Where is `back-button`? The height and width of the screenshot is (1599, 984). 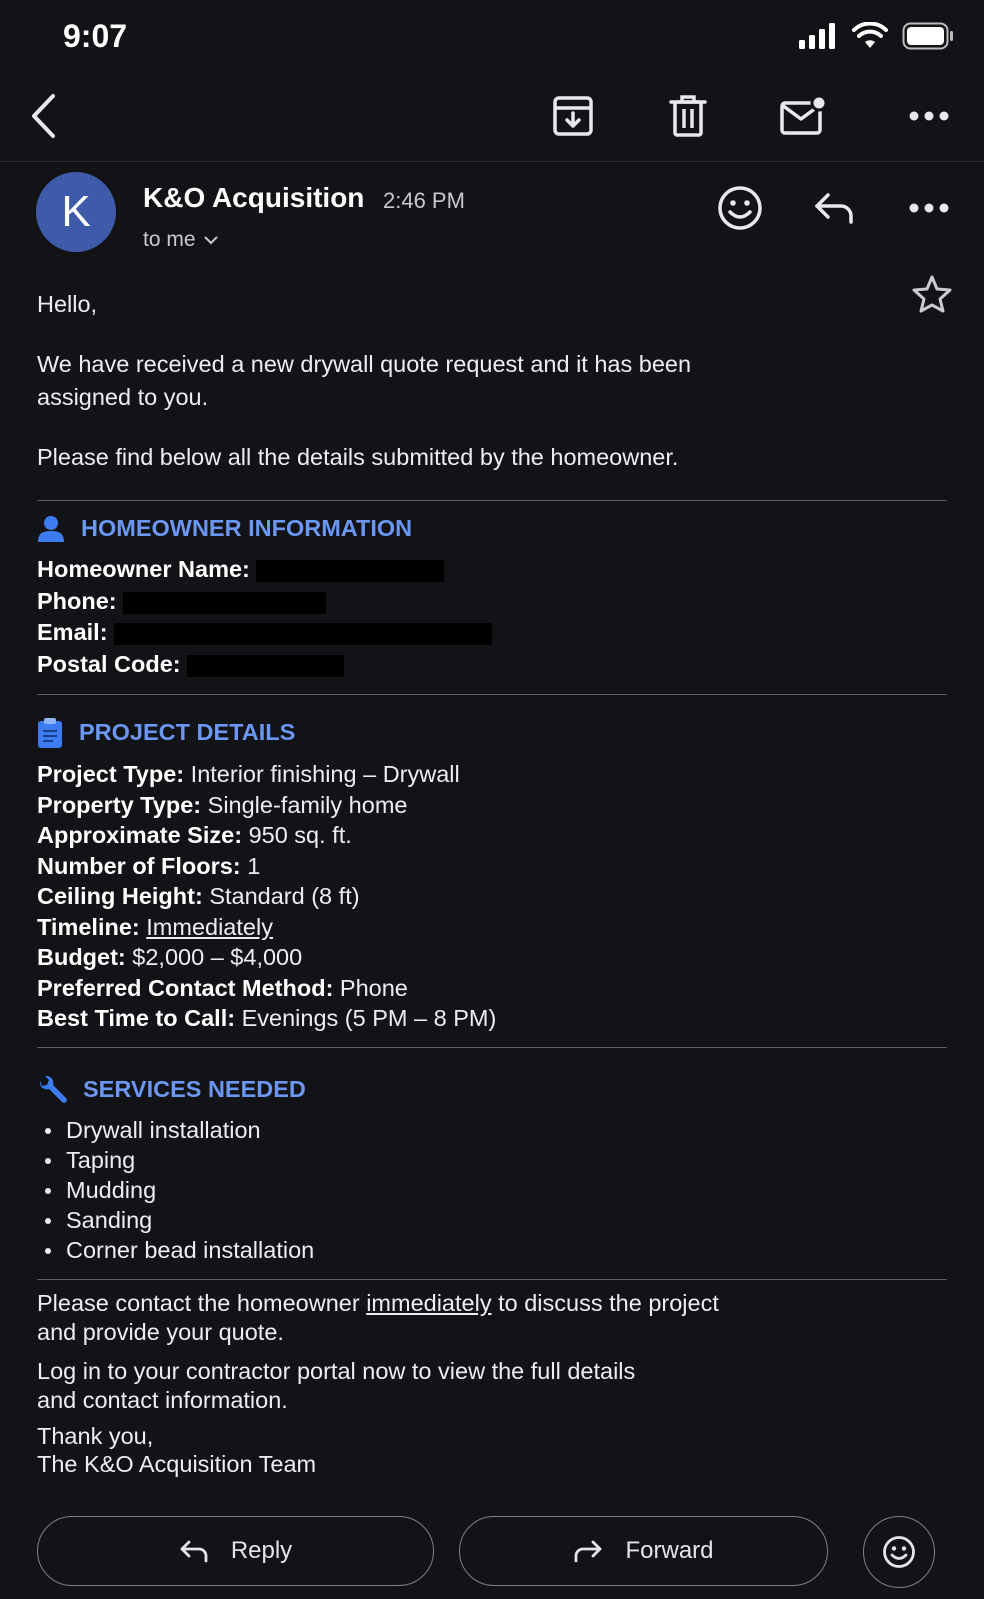 back-button is located at coordinates (44, 116).